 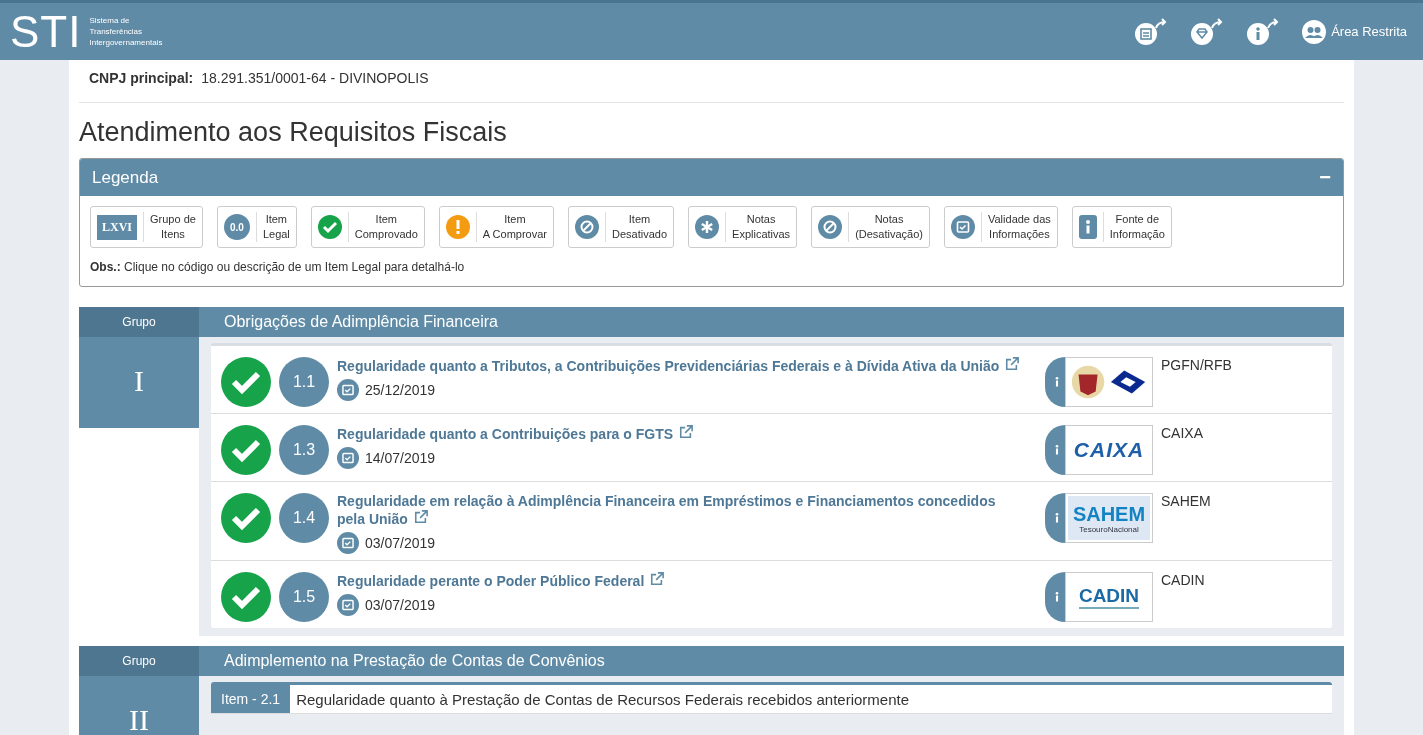 I want to click on restricted-area-link: Área Restrita, so click(x=1354, y=31).